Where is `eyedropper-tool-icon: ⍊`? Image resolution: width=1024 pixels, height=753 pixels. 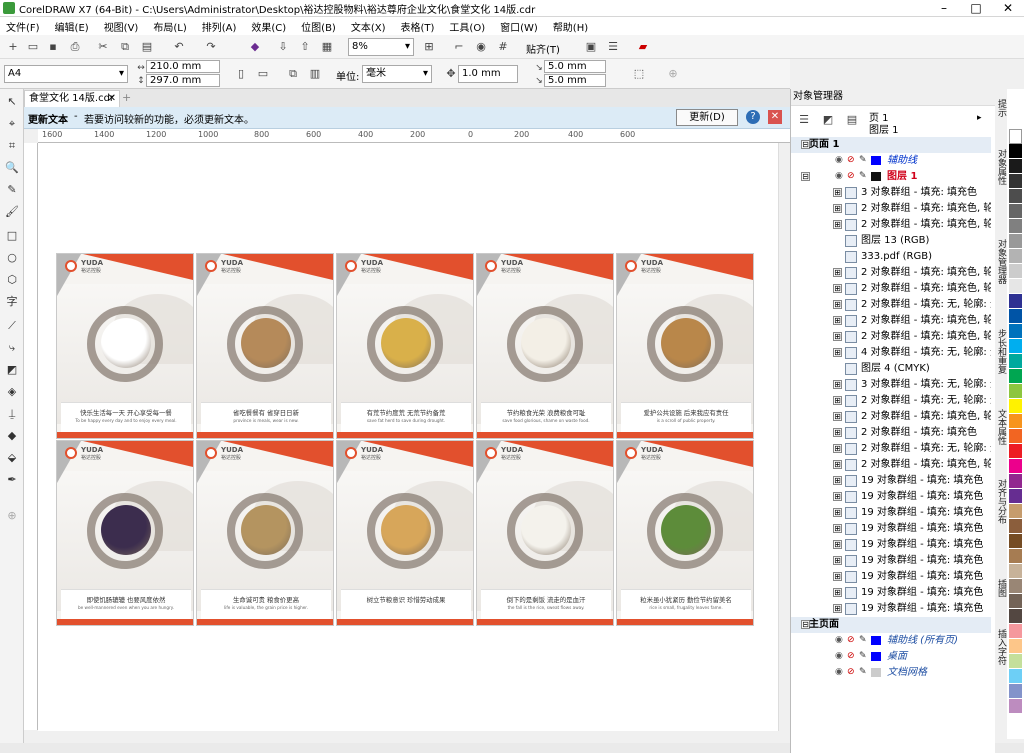
eyedropper-tool-icon: ⍊ is located at coordinates (12, 414).